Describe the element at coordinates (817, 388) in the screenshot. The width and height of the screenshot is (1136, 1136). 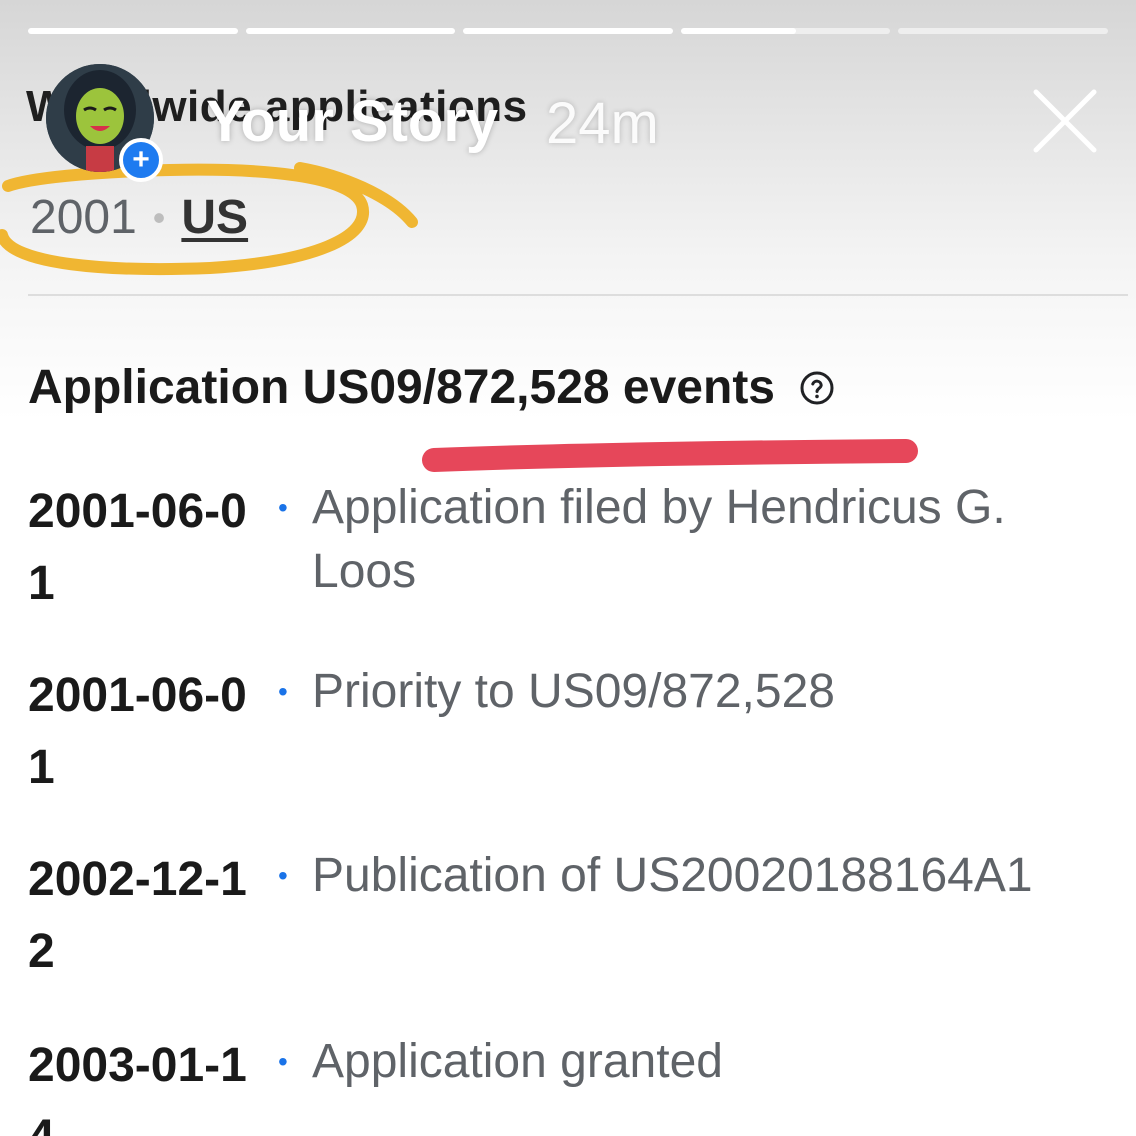
I see `question-circle-icon` at that location.